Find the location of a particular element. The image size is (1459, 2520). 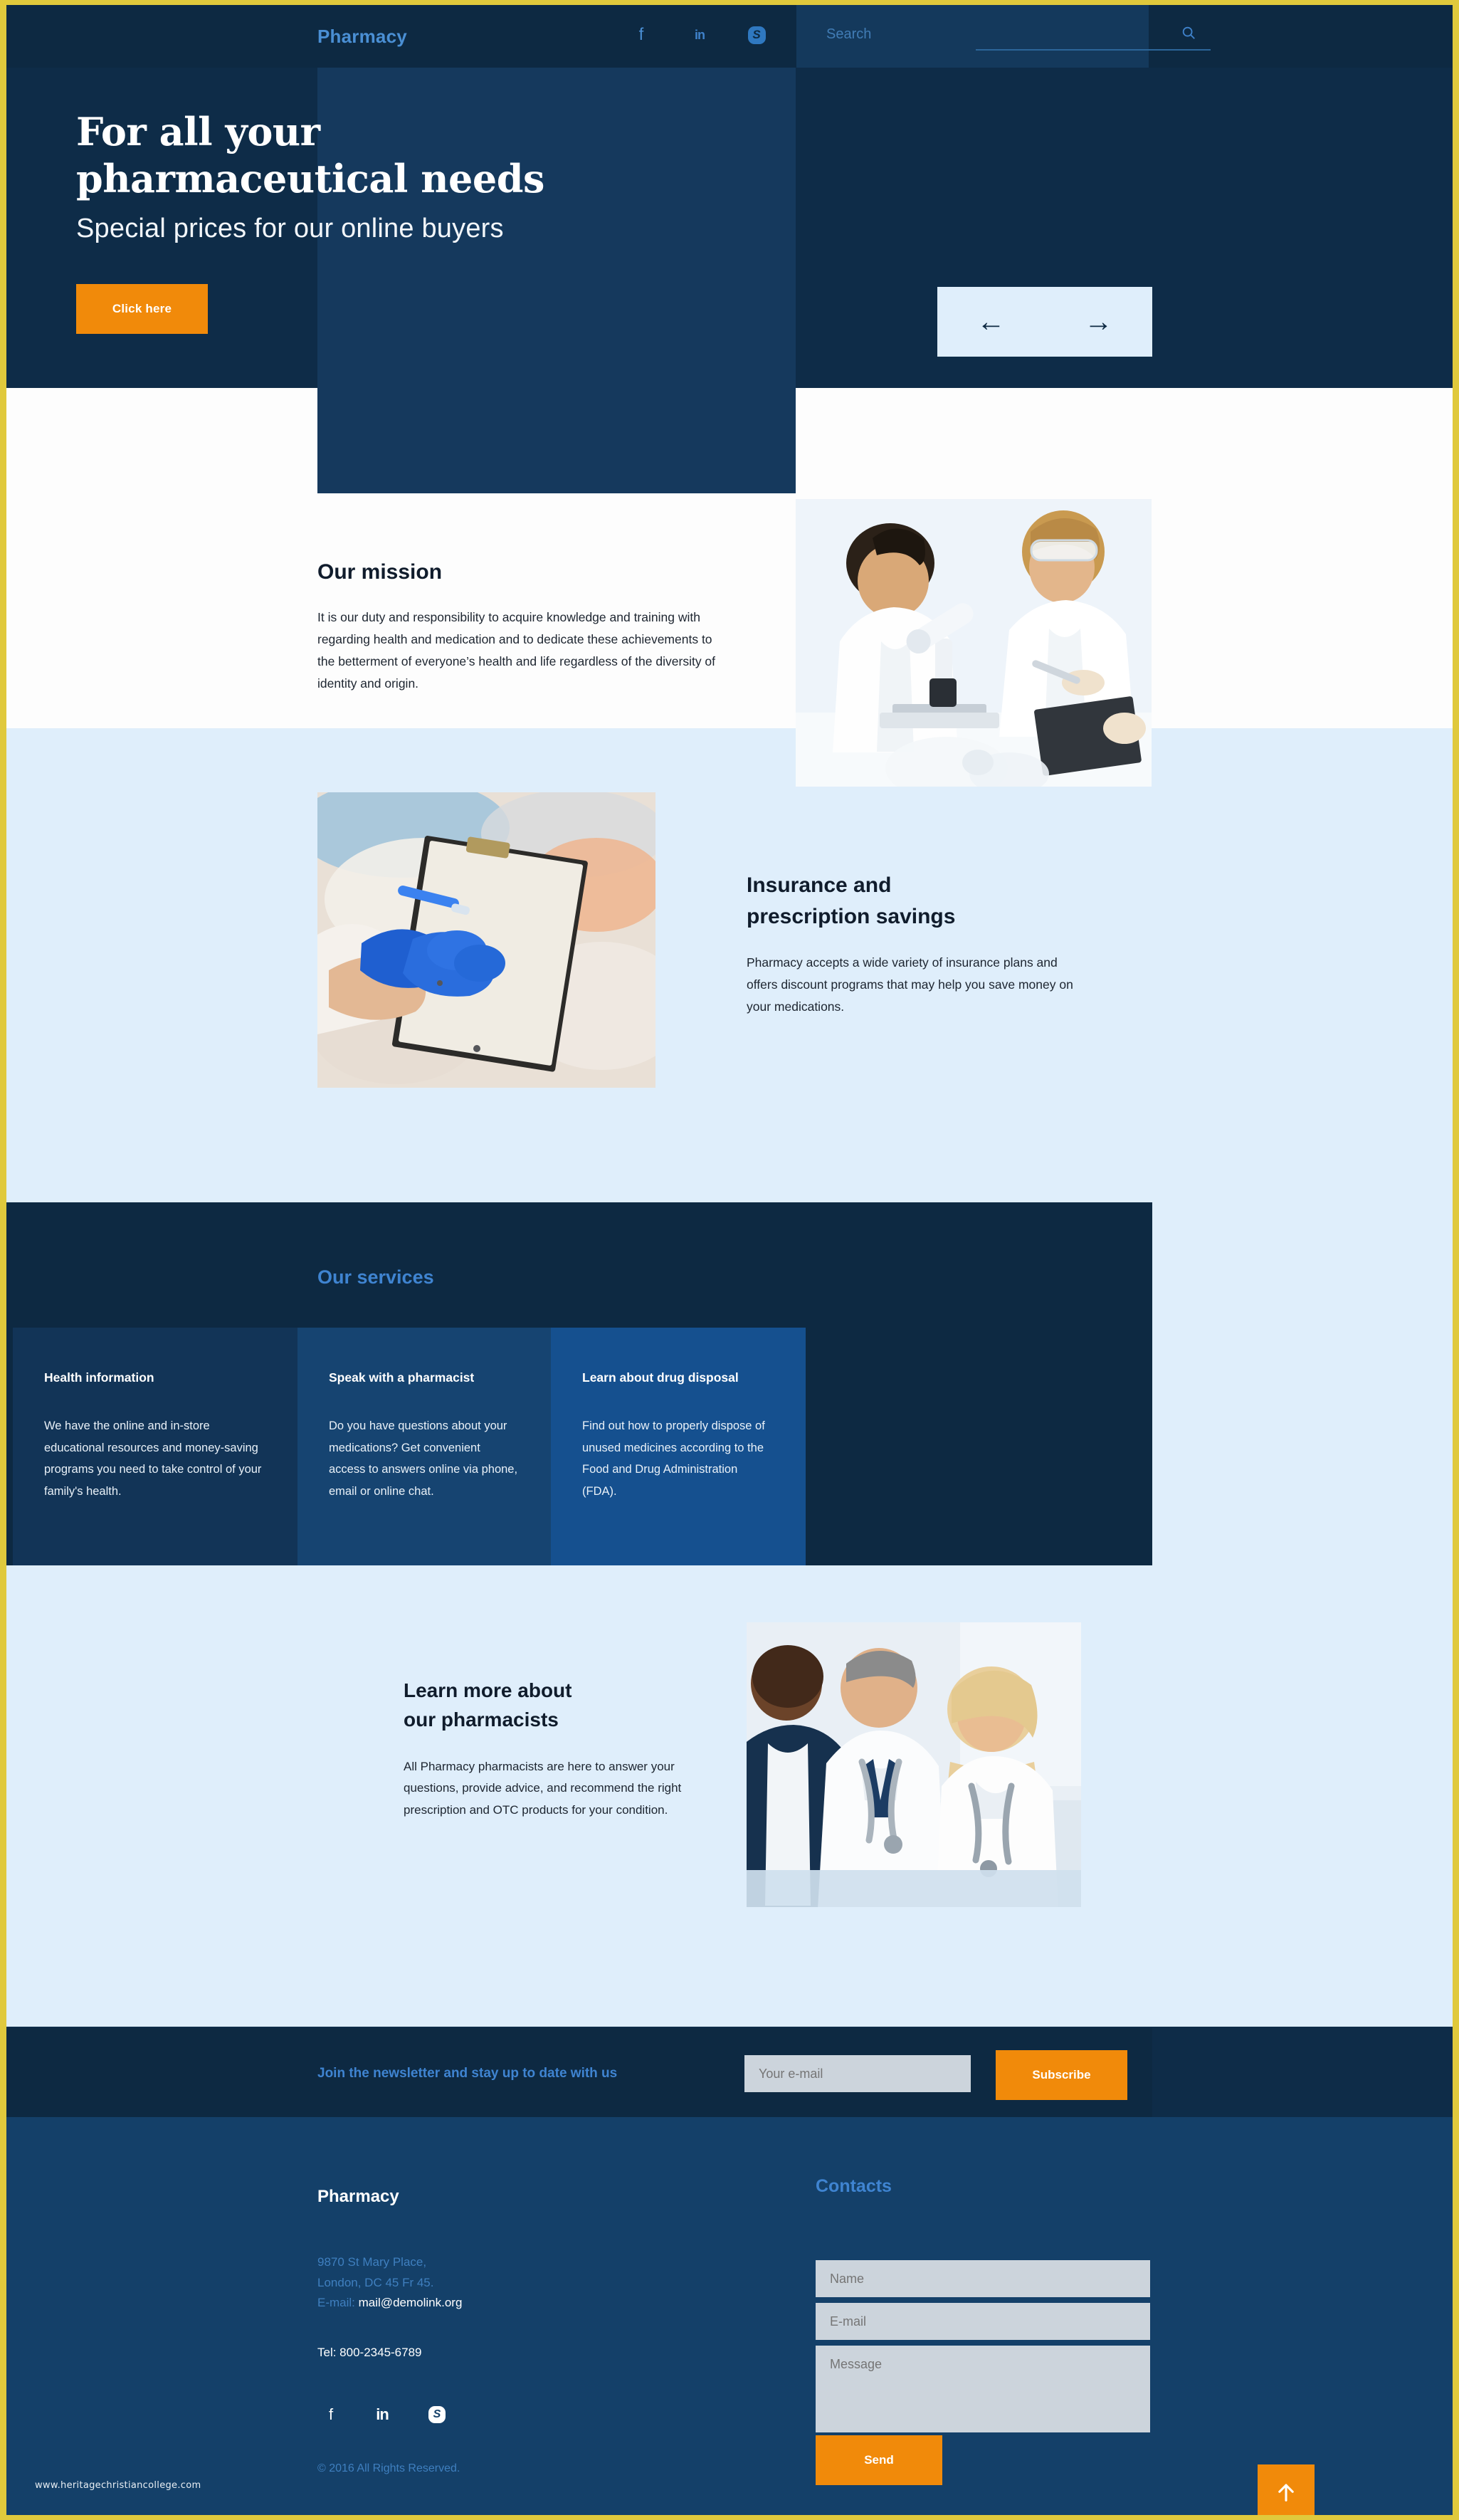

footer-skype-icon: S is located at coordinates (437, 2415).